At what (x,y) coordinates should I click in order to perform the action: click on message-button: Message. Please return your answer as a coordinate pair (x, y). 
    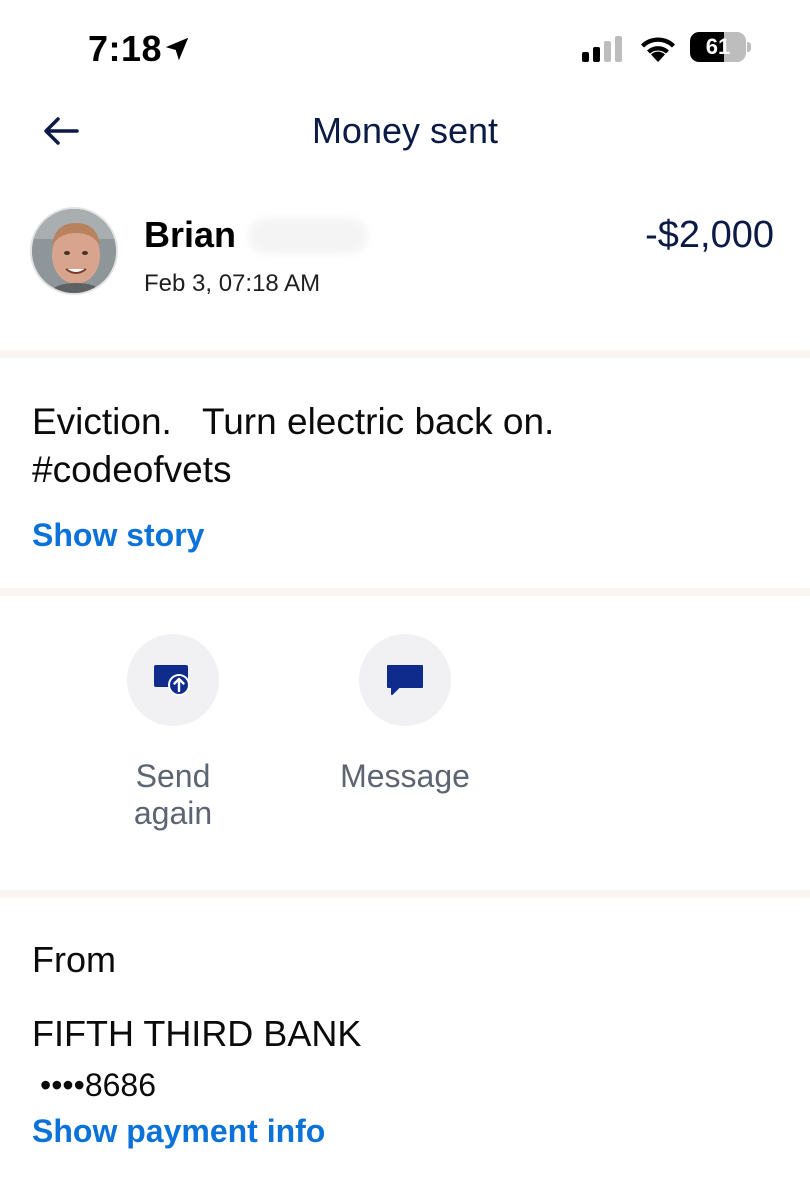
    Looking at the image, I should click on (405, 714).